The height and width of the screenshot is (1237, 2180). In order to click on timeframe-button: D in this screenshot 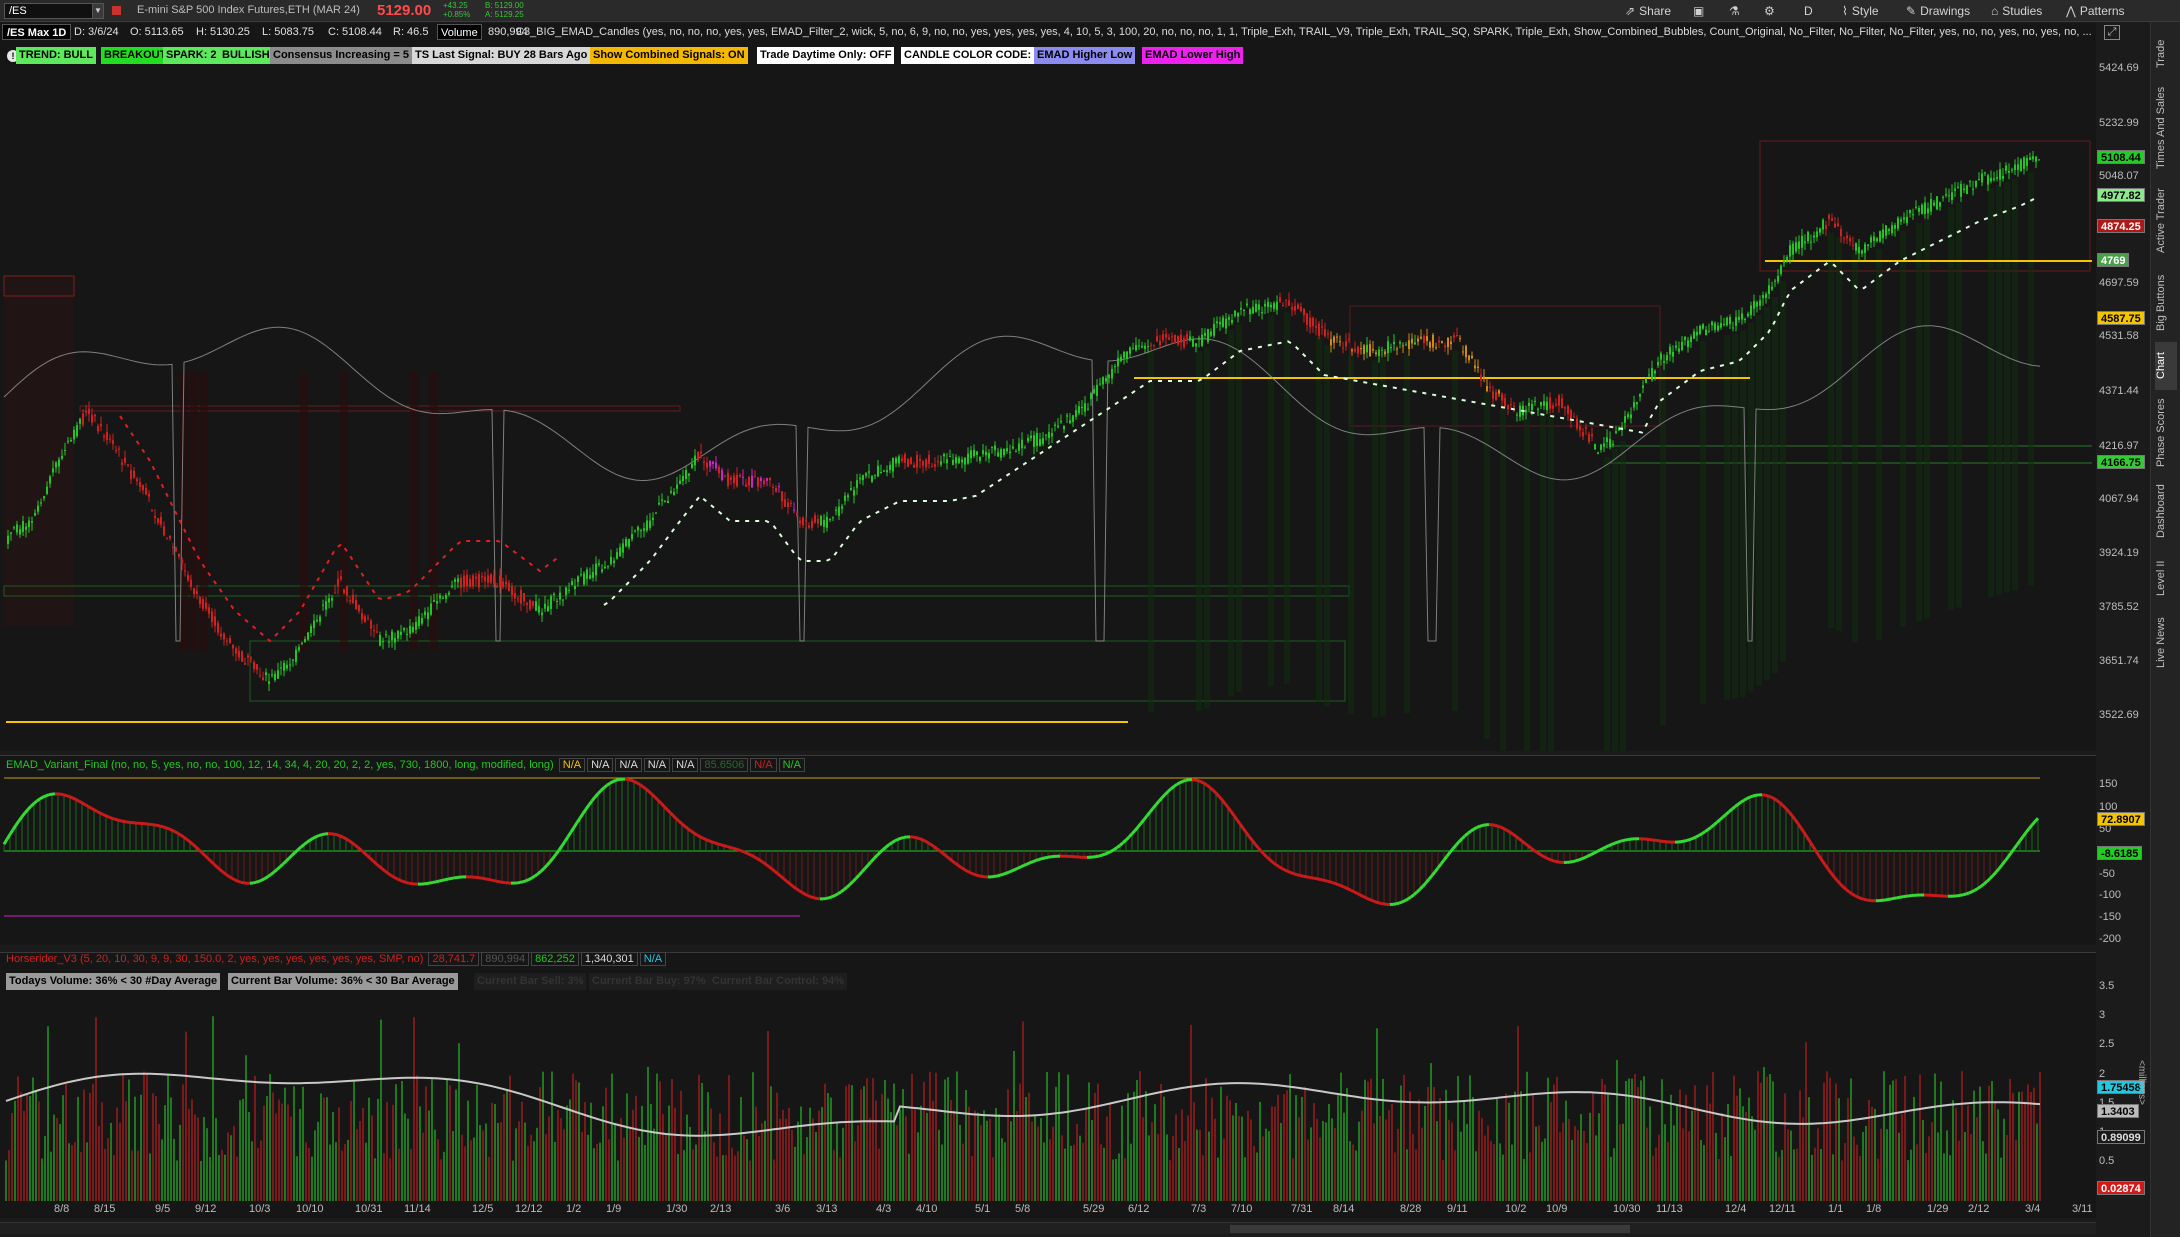, I will do `click(1808, 11)`.